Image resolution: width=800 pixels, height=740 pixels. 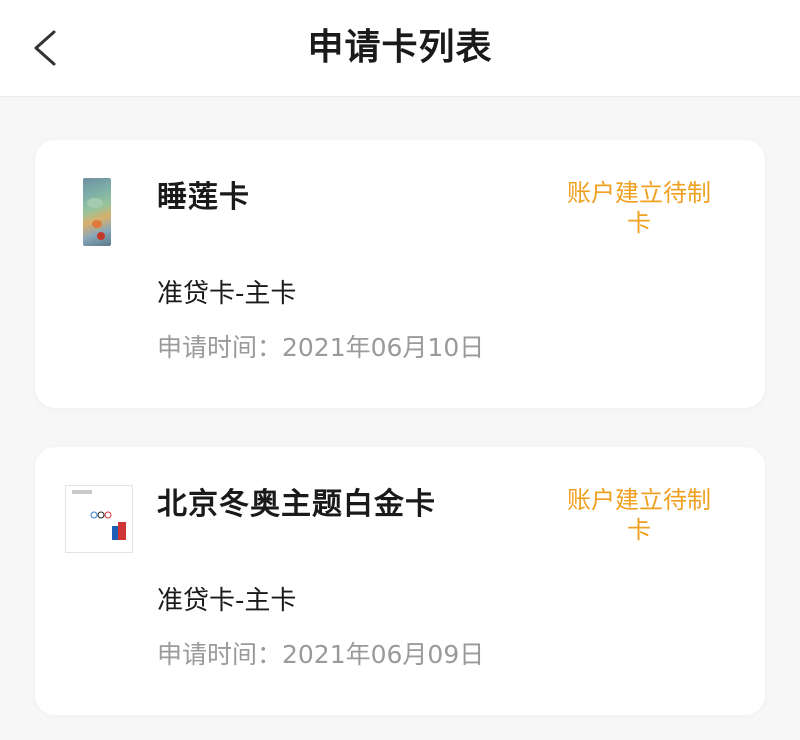 What do you see at coordinates (203, 197) in the screenshot?
I see `card-name: 睡莲卡` at bounding box center [203, 197].